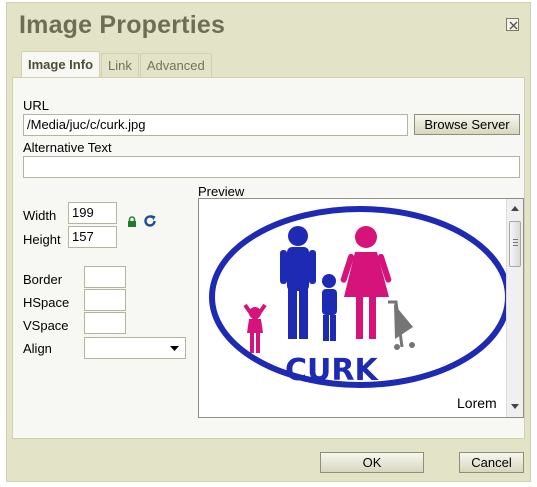  I want to click on close-button, so click(512, 24).